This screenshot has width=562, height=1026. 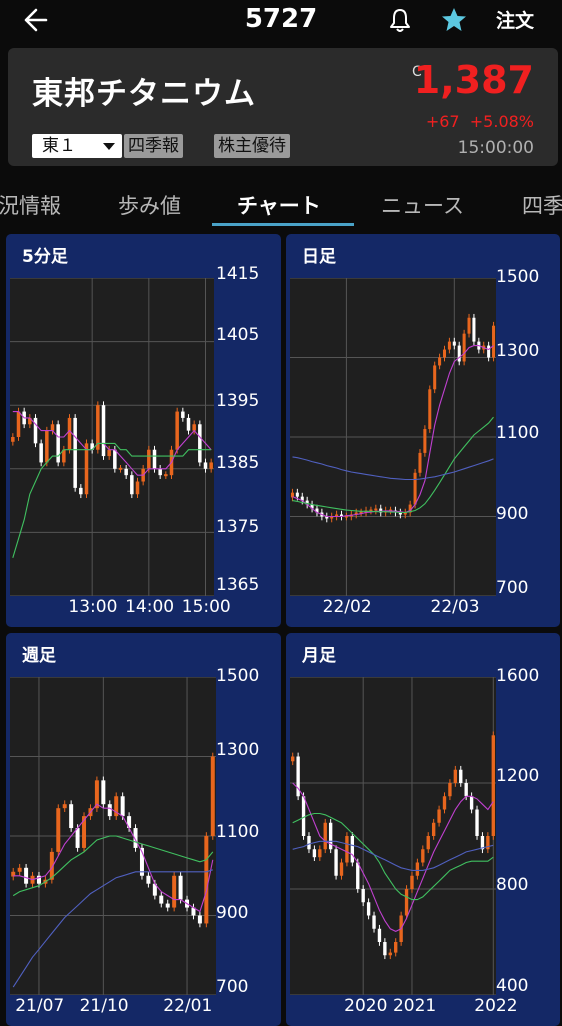 I want to click on x-tick-label: 22/02, so click(x=347, y=607).